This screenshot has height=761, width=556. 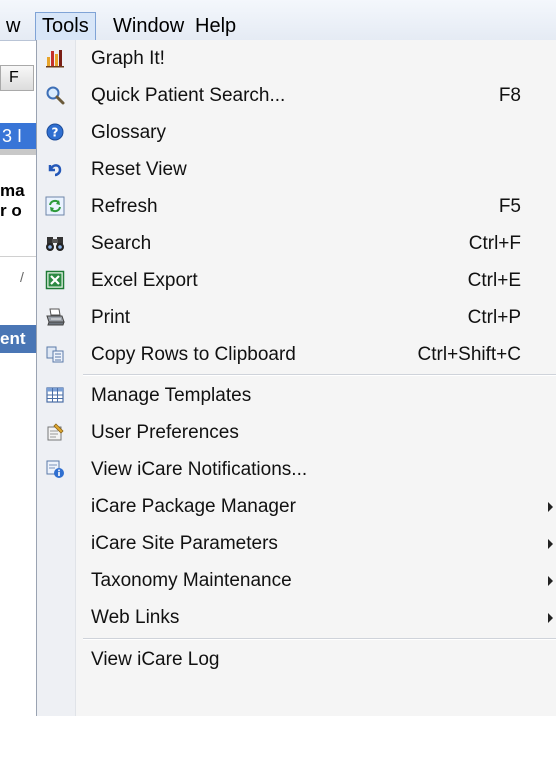 What do you see at coordinates (296, 243) in the screenshot?
I see `menu-item-search: Search Ctrl+F` at bounding box center [296, 243].